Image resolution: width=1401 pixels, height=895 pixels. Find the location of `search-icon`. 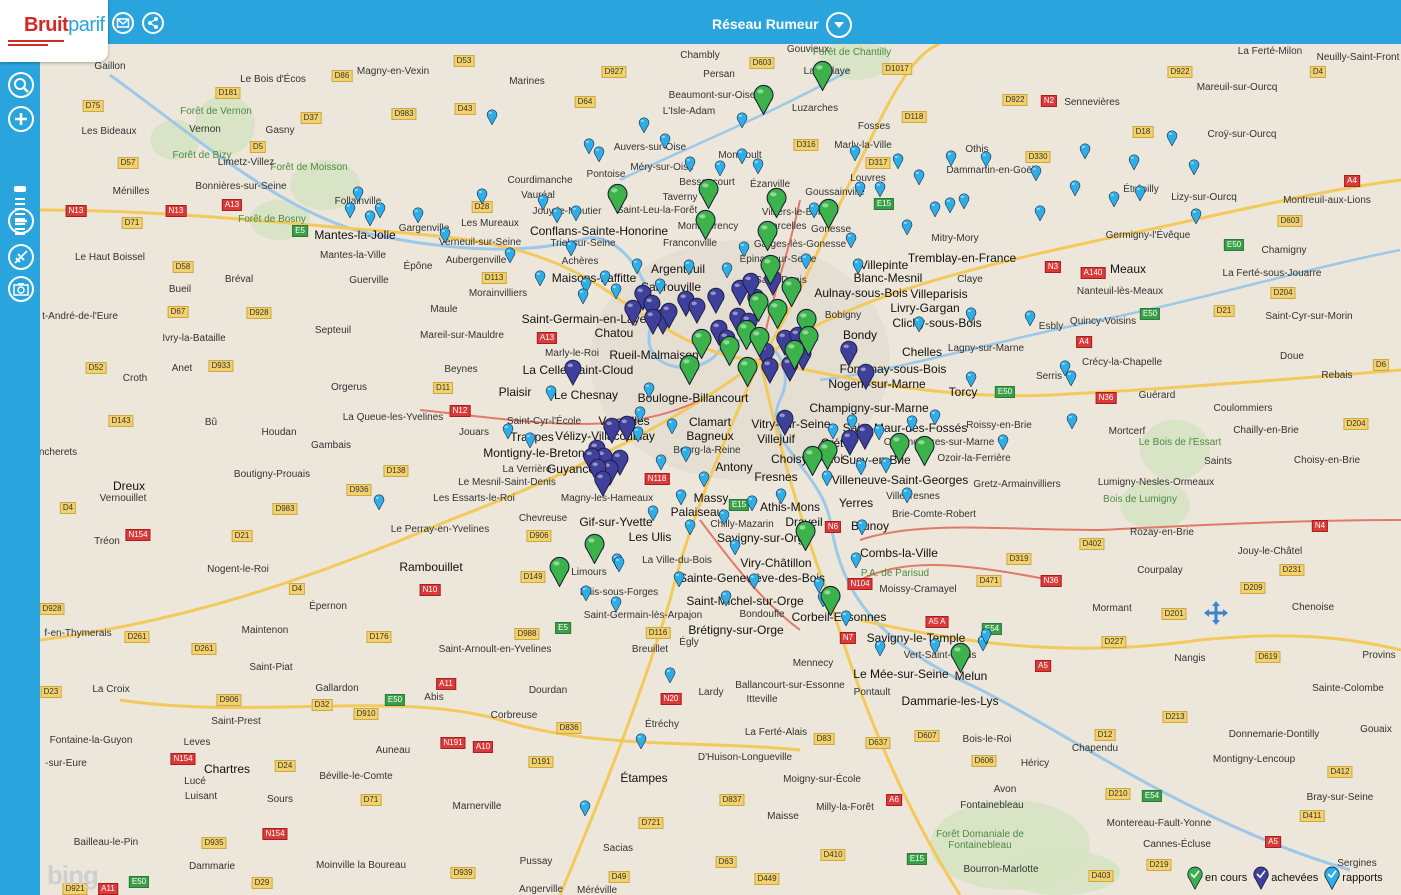

search-icon is located at coordinates (21, 85).